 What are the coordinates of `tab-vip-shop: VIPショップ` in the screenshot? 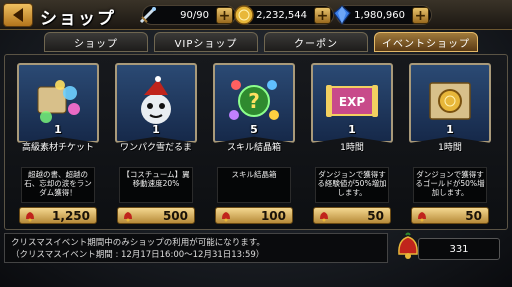 It's located at (206, 42).